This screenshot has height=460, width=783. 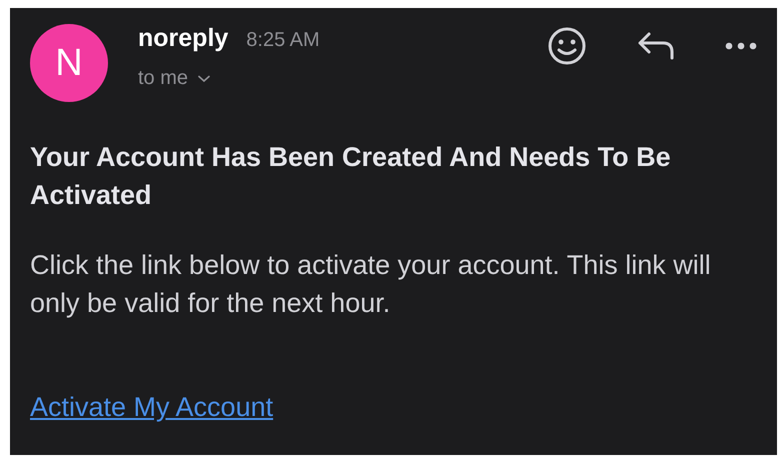 I want to click on email-subject: Your Account Has Been Created And Needs To Be Activated, so click(x=351, y=176).